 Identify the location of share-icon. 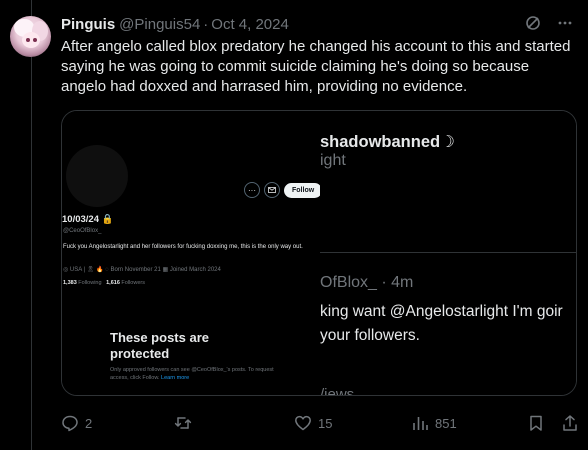
(570, 423).